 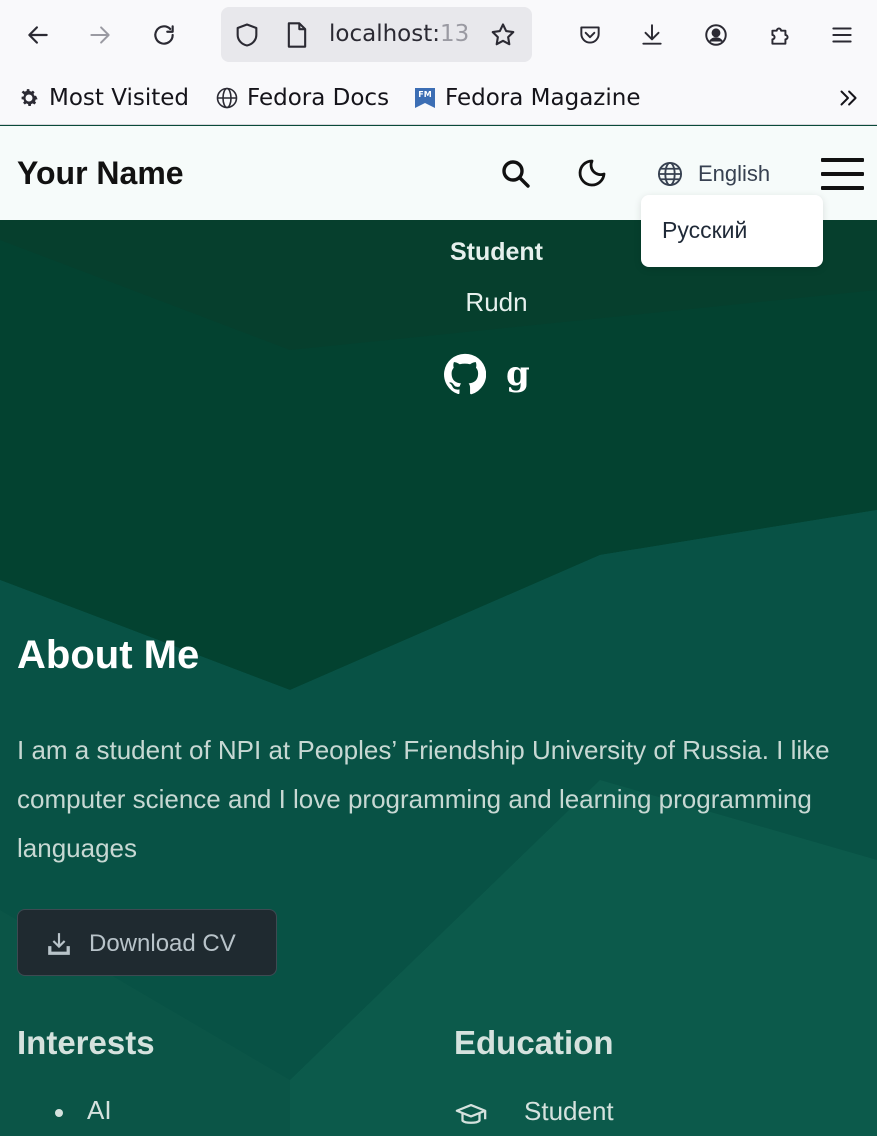 I want to click on forward-button, so click(x=100, y=35).